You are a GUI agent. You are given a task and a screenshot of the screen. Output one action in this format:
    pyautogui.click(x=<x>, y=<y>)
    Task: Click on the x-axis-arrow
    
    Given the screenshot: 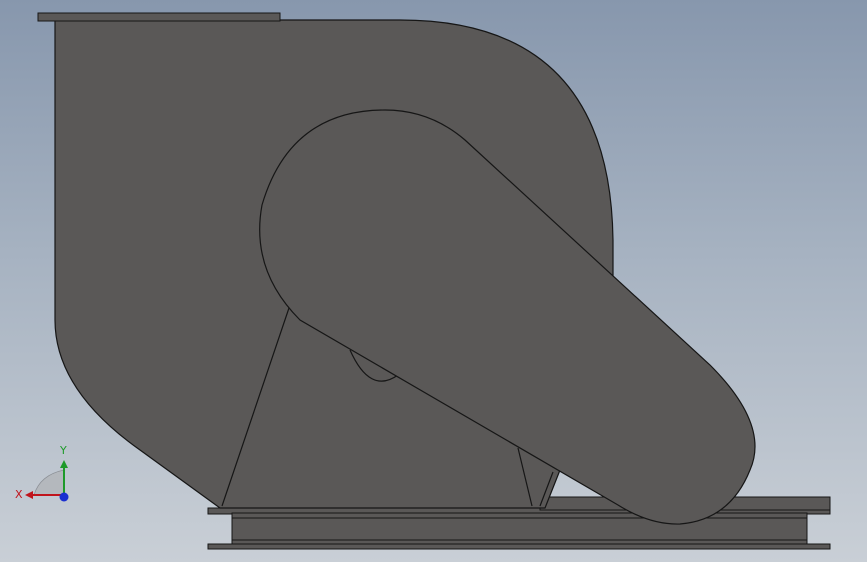 What is the action you would take?
    pyautogui.click(x=29, y=495)
    